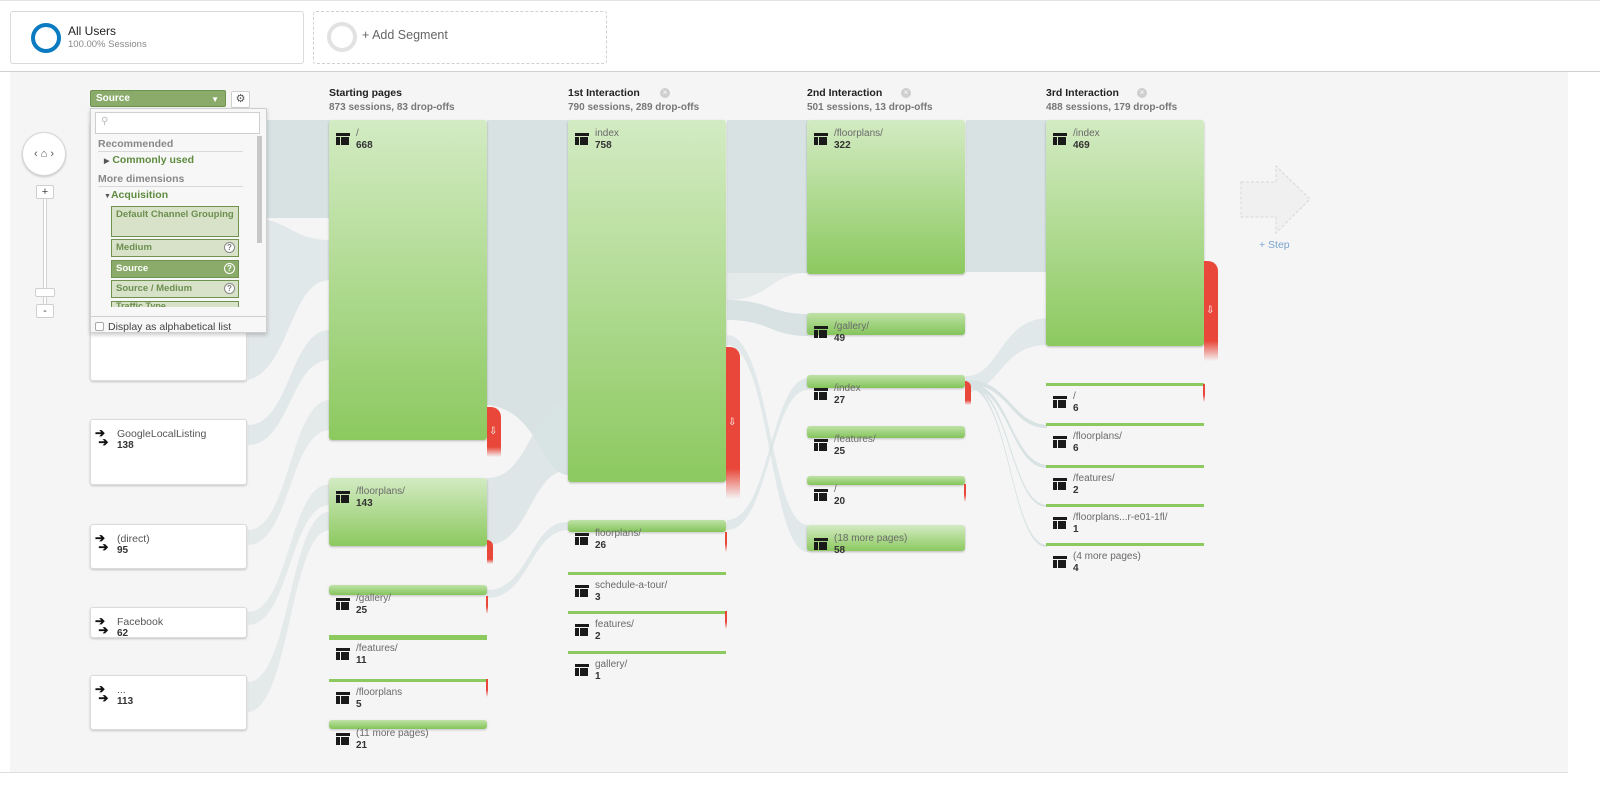  I want to click on page-label: (11 more pages), so click(392, 733).